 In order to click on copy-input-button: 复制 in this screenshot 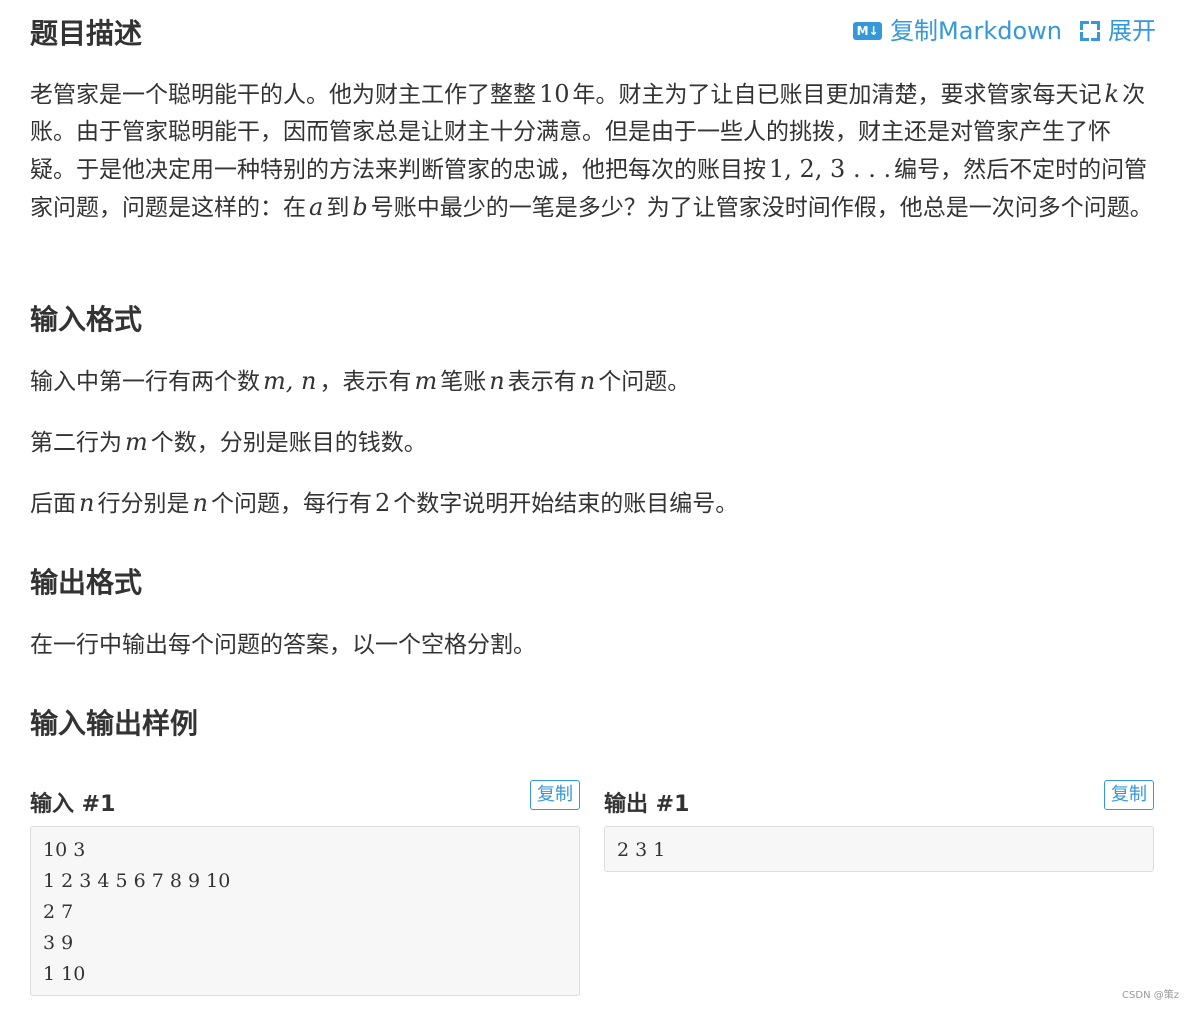, I will do `click(555, 795)`.